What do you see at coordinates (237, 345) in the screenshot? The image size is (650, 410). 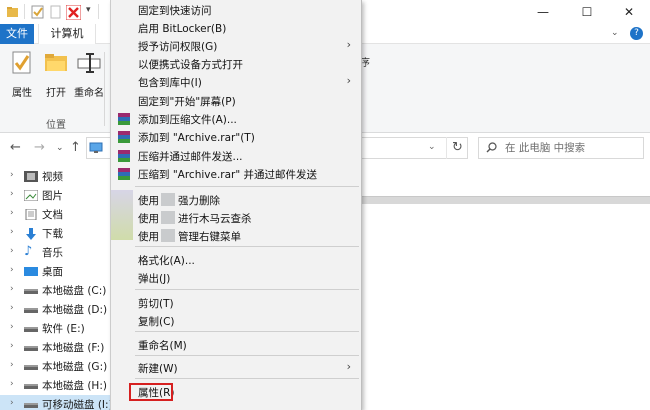 I see `menu-item-rename: 重命名(M)` at bounding box center [237, 345].